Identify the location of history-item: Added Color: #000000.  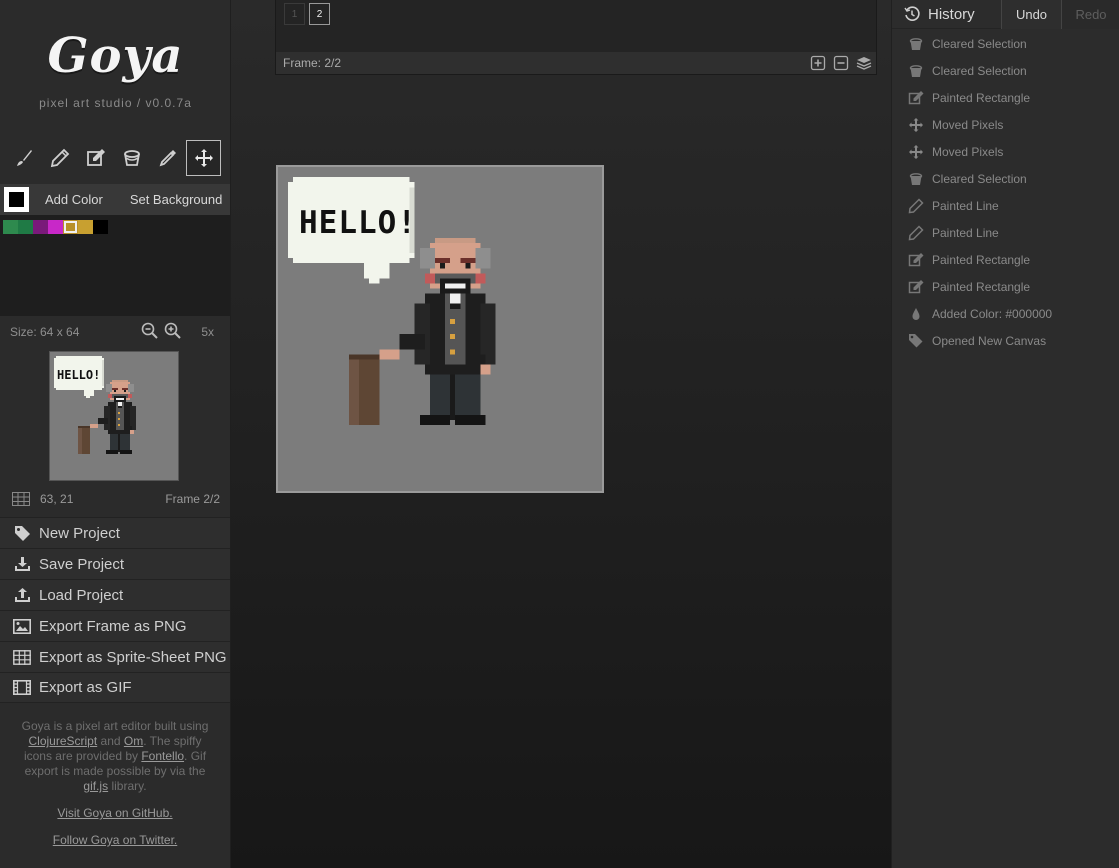
(1005, 313).